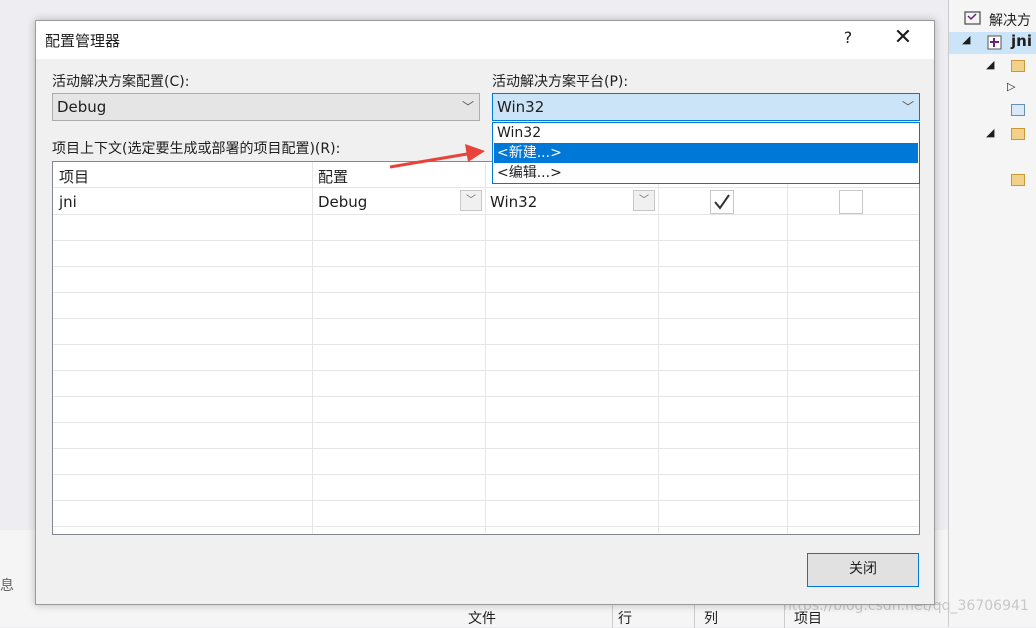 This screenshot has height=628, width=1036. Describe the element at coordinates (851, 202) in the screenshot. I see `deploy-checkbox` at that location.